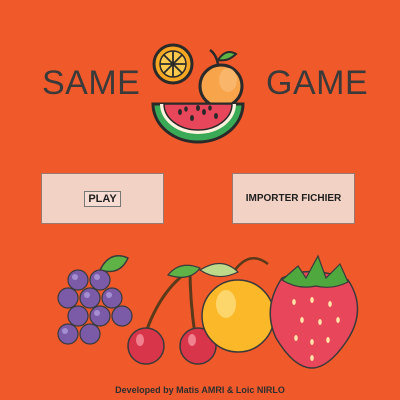 The height and width of the screenshot is (400, 400). Describe the element at coordinates (314, 311) in the screenshot. I see `strawberry-icon` at that location.